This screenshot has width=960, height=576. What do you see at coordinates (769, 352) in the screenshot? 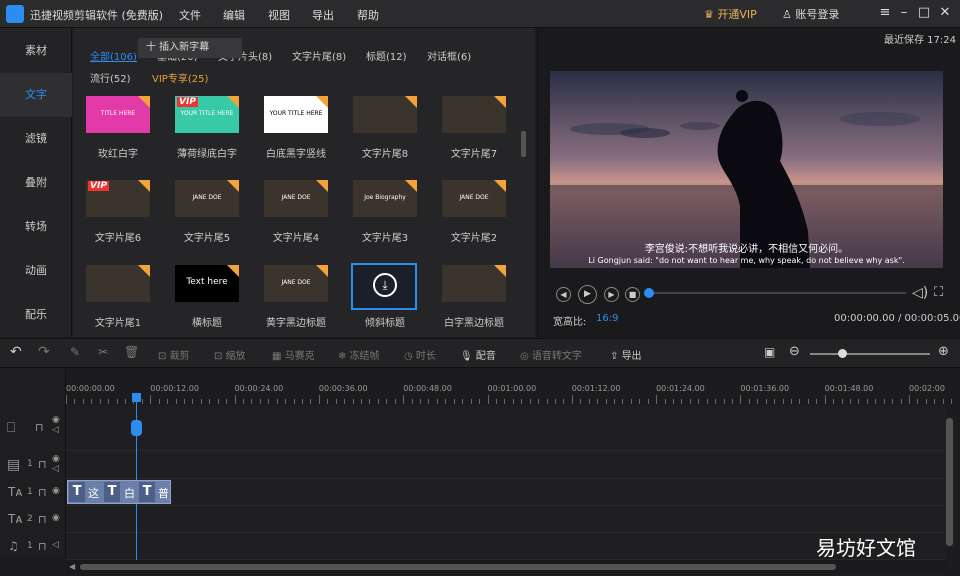
I see `screenshot-icon: ▣` at bounding box center [769, 352].